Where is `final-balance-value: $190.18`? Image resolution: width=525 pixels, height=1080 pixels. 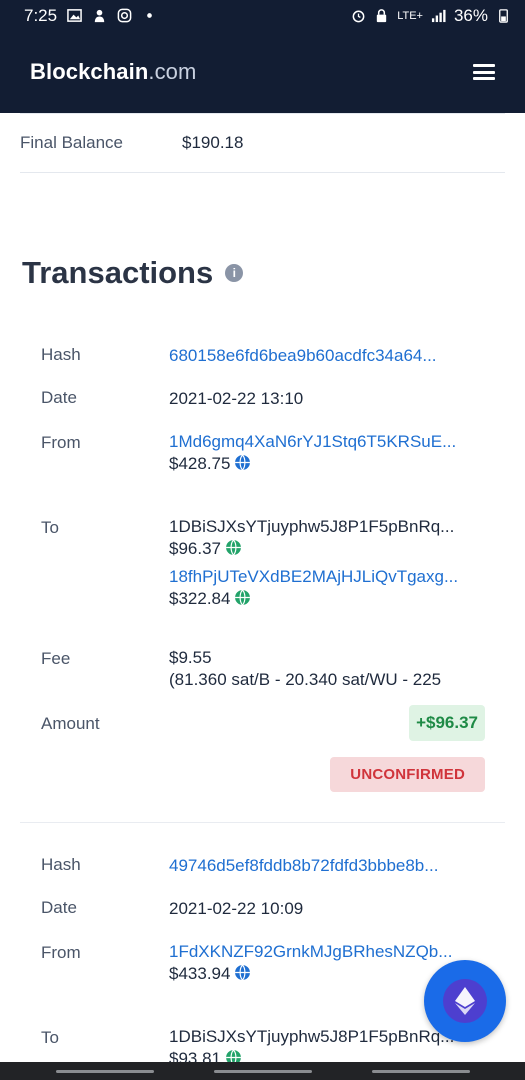 final-balance-value: $190.18 is located at coordinates (213, 142).